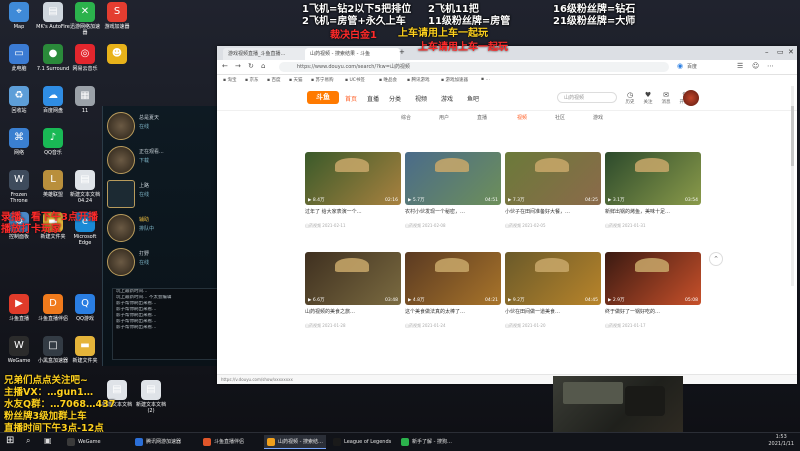 Image resolution: width=800 pixels, height=451 pixels. What do you see at coordinates (587, 97) in the screenshot?
I see `site-search-input: 山药视频` at bounding box center [587, 97].